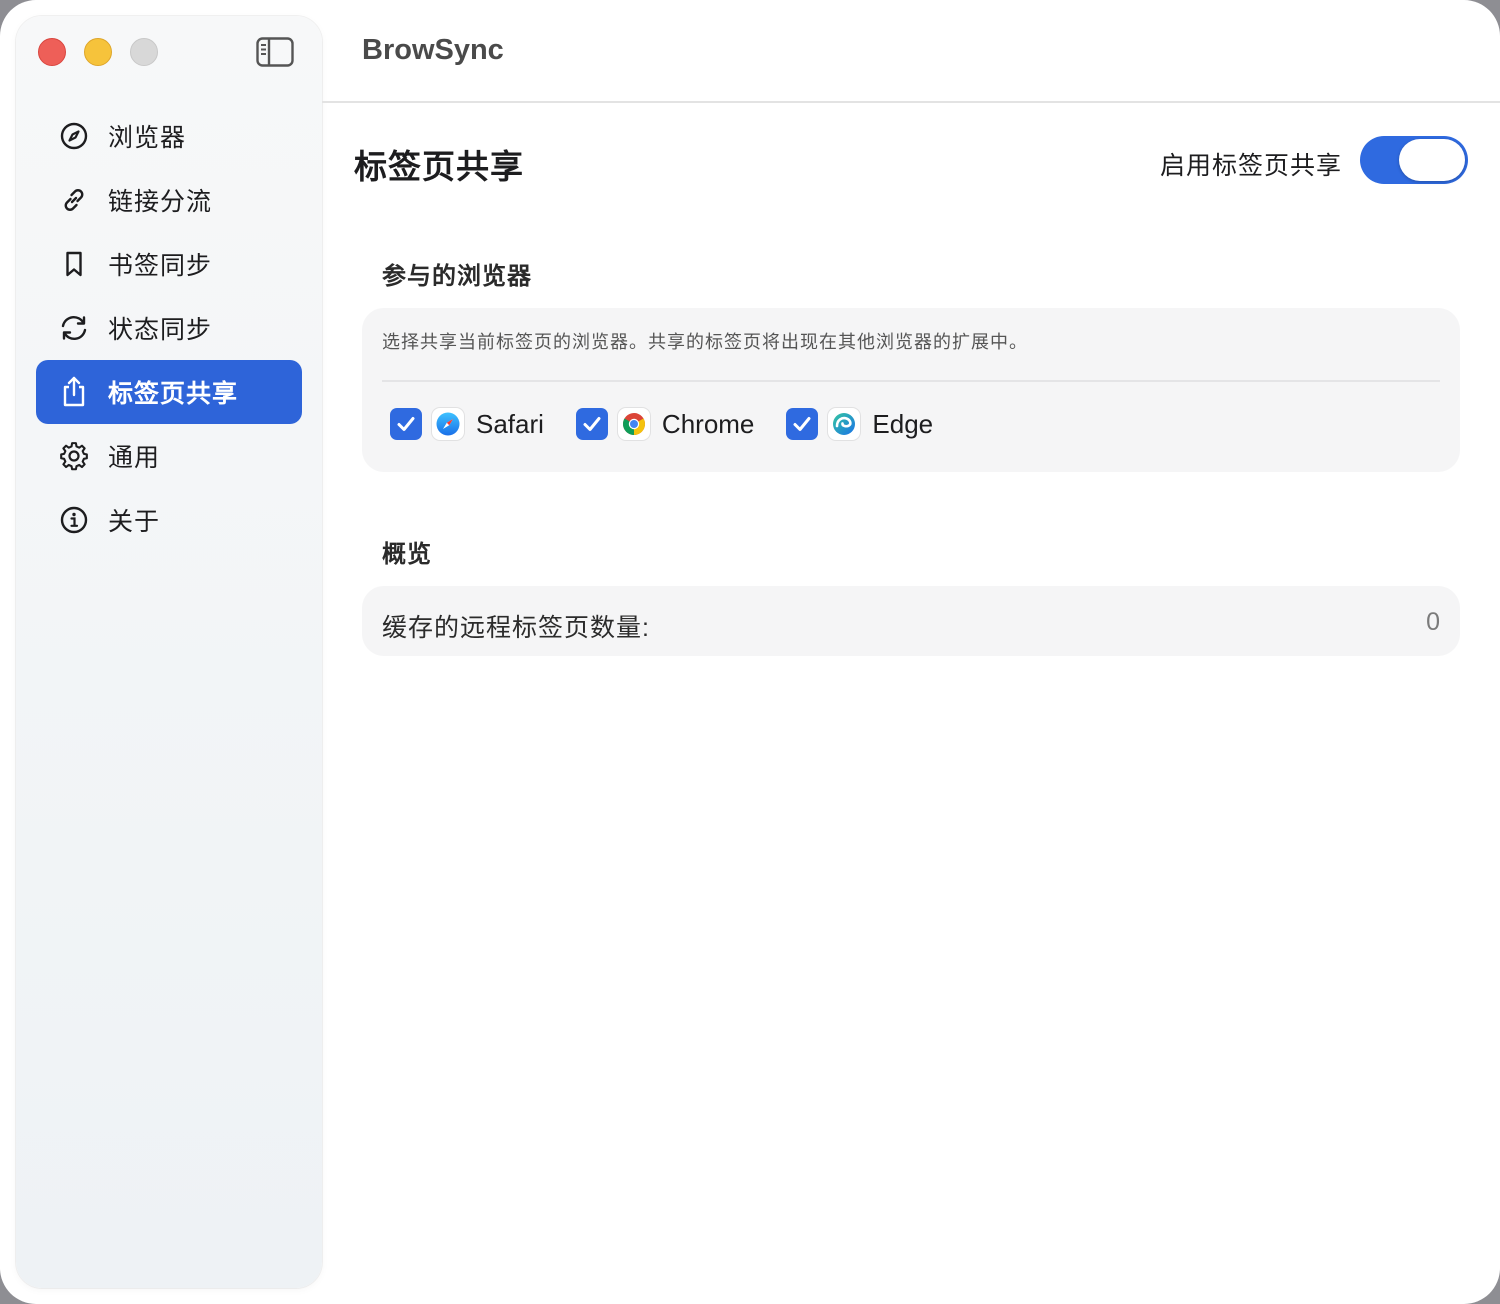 The image size is (1500, 1304). I want to click on sidebar-item-tab-sharing: 标签页共享, so click(169, 392).